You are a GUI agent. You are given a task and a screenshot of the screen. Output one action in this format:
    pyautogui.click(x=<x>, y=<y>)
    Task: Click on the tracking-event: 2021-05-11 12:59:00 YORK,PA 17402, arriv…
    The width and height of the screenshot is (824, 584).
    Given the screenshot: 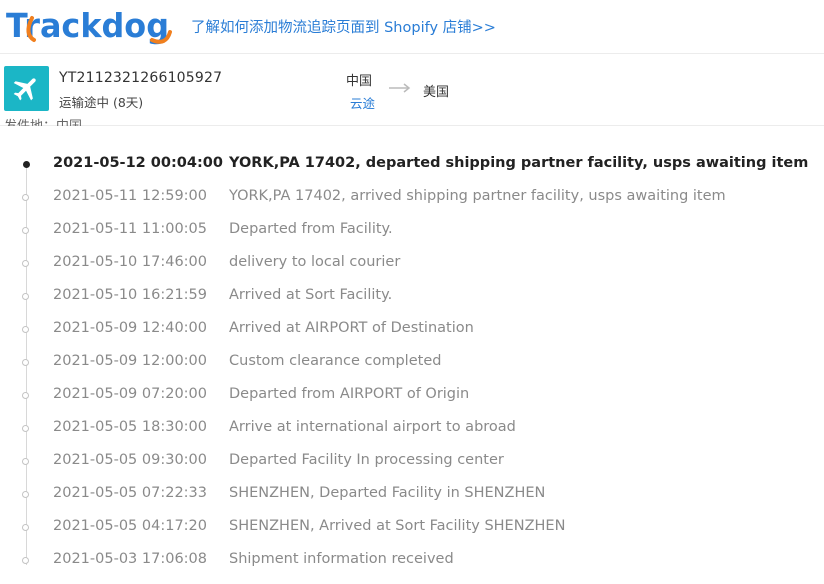 What is the action you would take?
    pyautogui.click(x=412, y=197)
    